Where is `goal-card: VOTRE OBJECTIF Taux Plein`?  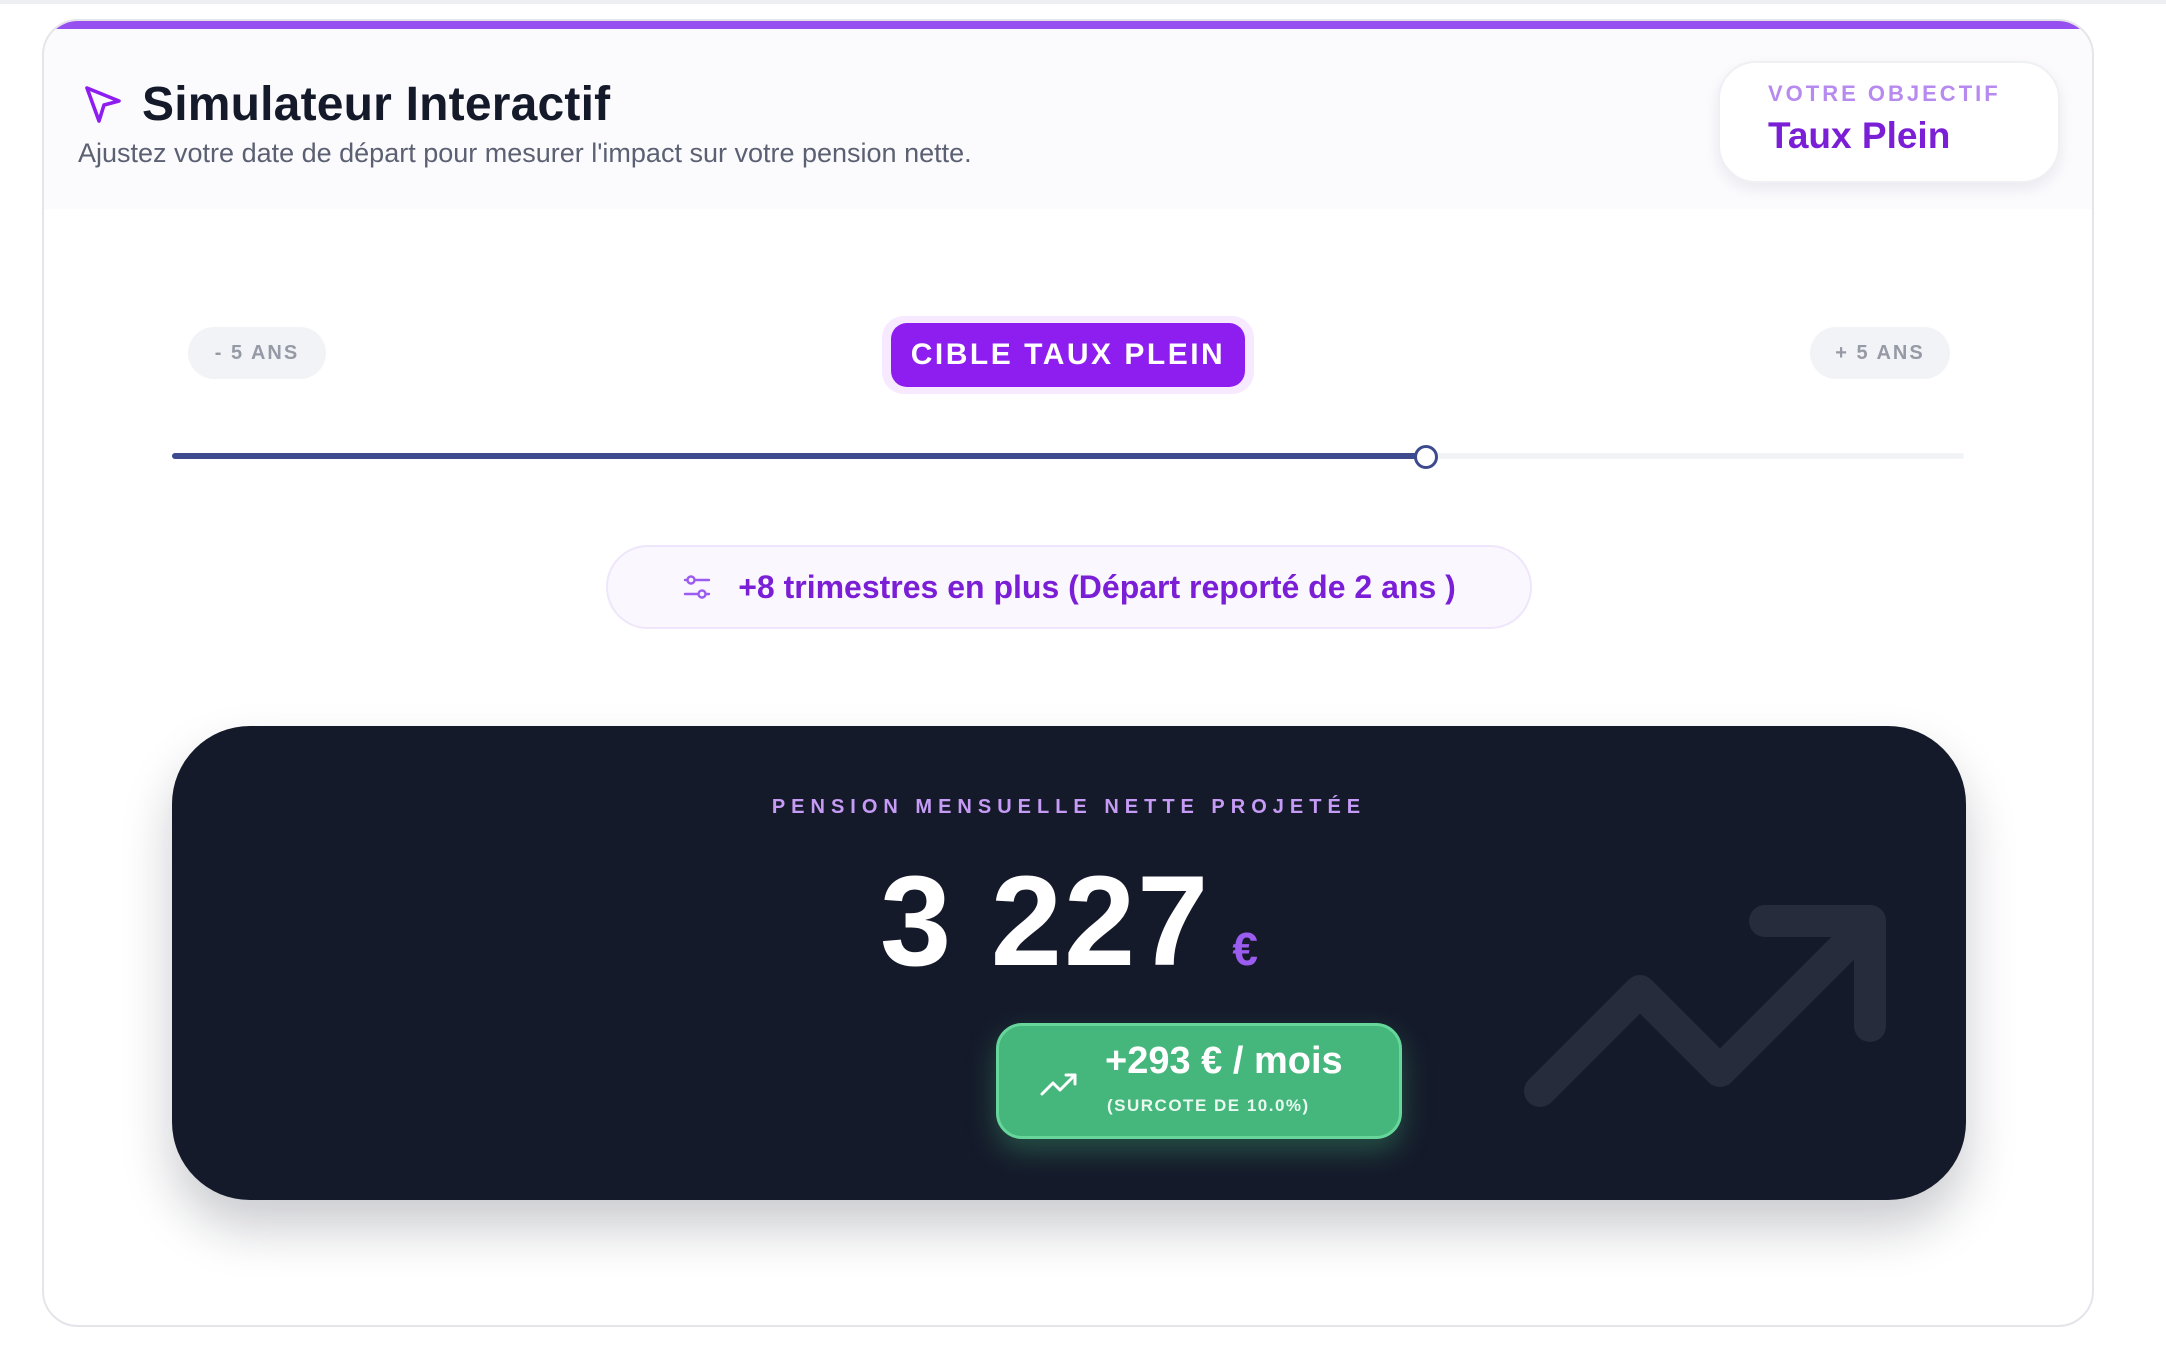
goal-card: VOTRE OBJECTIF Taux Plein is located at coordinates (1889, 122).